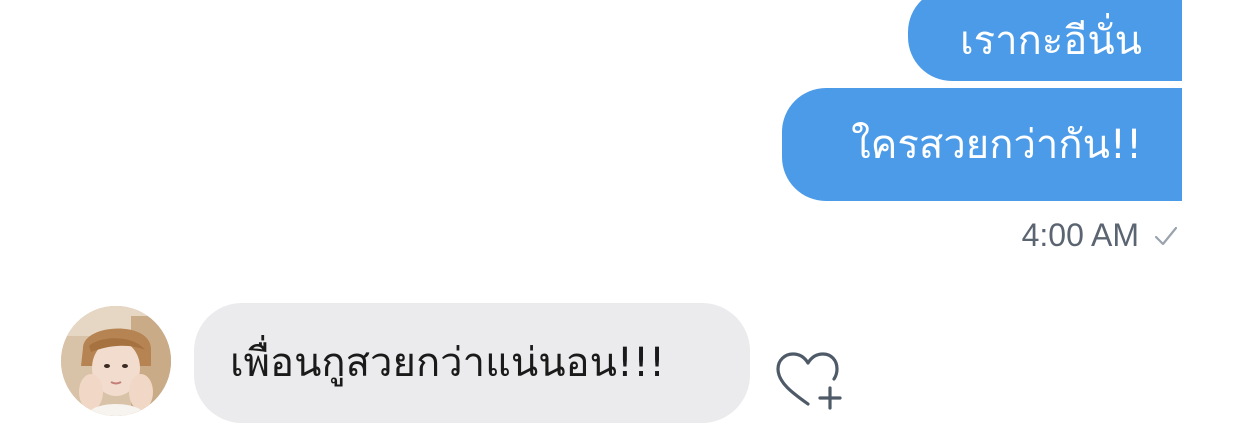  Describe the element at coordinates (996, 144) in the screenshot. I see `message-text: ใครสวยกว่ากัน!!` at that location.